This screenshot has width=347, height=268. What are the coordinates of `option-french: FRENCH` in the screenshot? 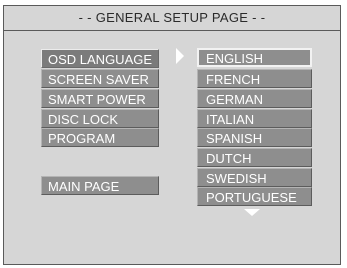 It's located at (254, 78).